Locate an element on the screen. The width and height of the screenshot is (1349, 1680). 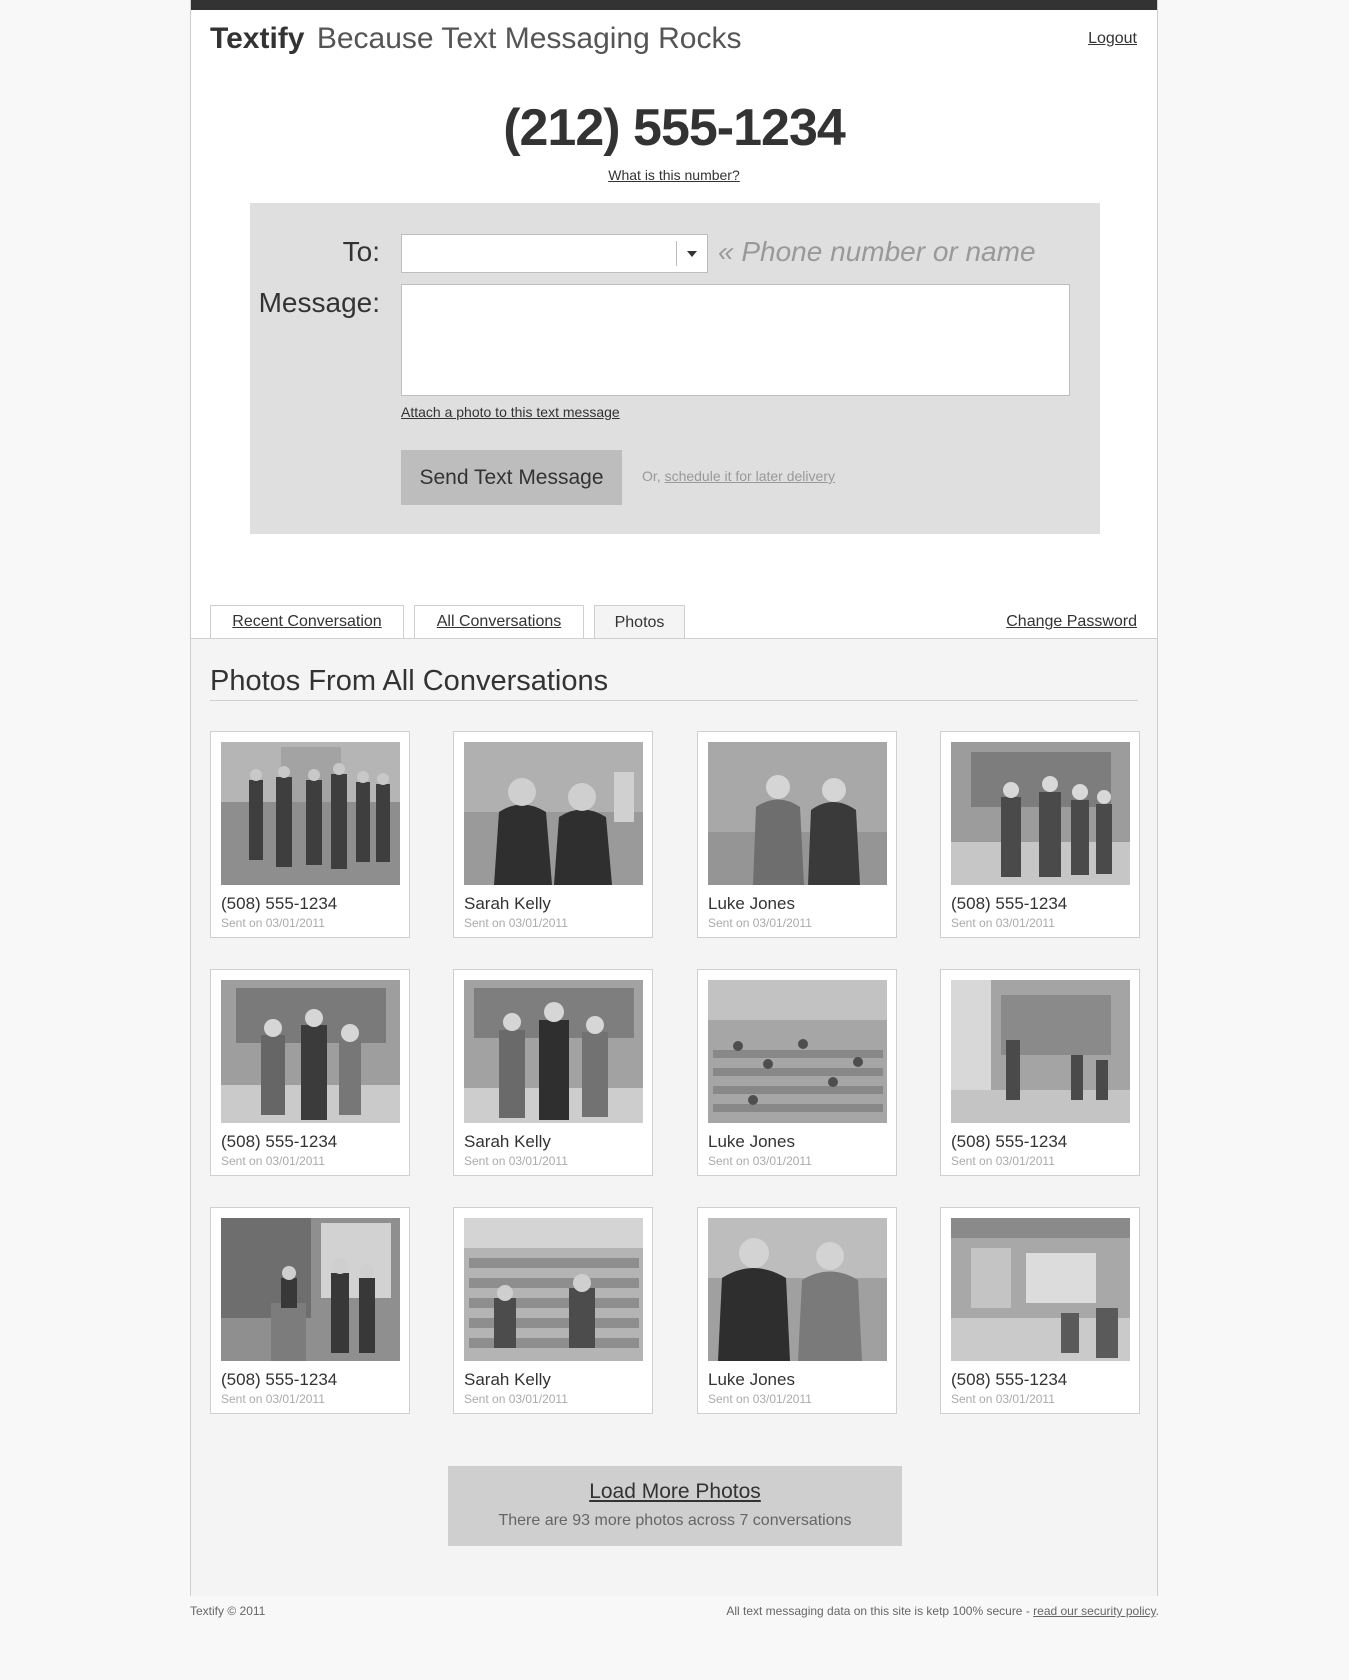
attach-photo-link: Attach a photo to this text message is located at coordinates (510, 412).